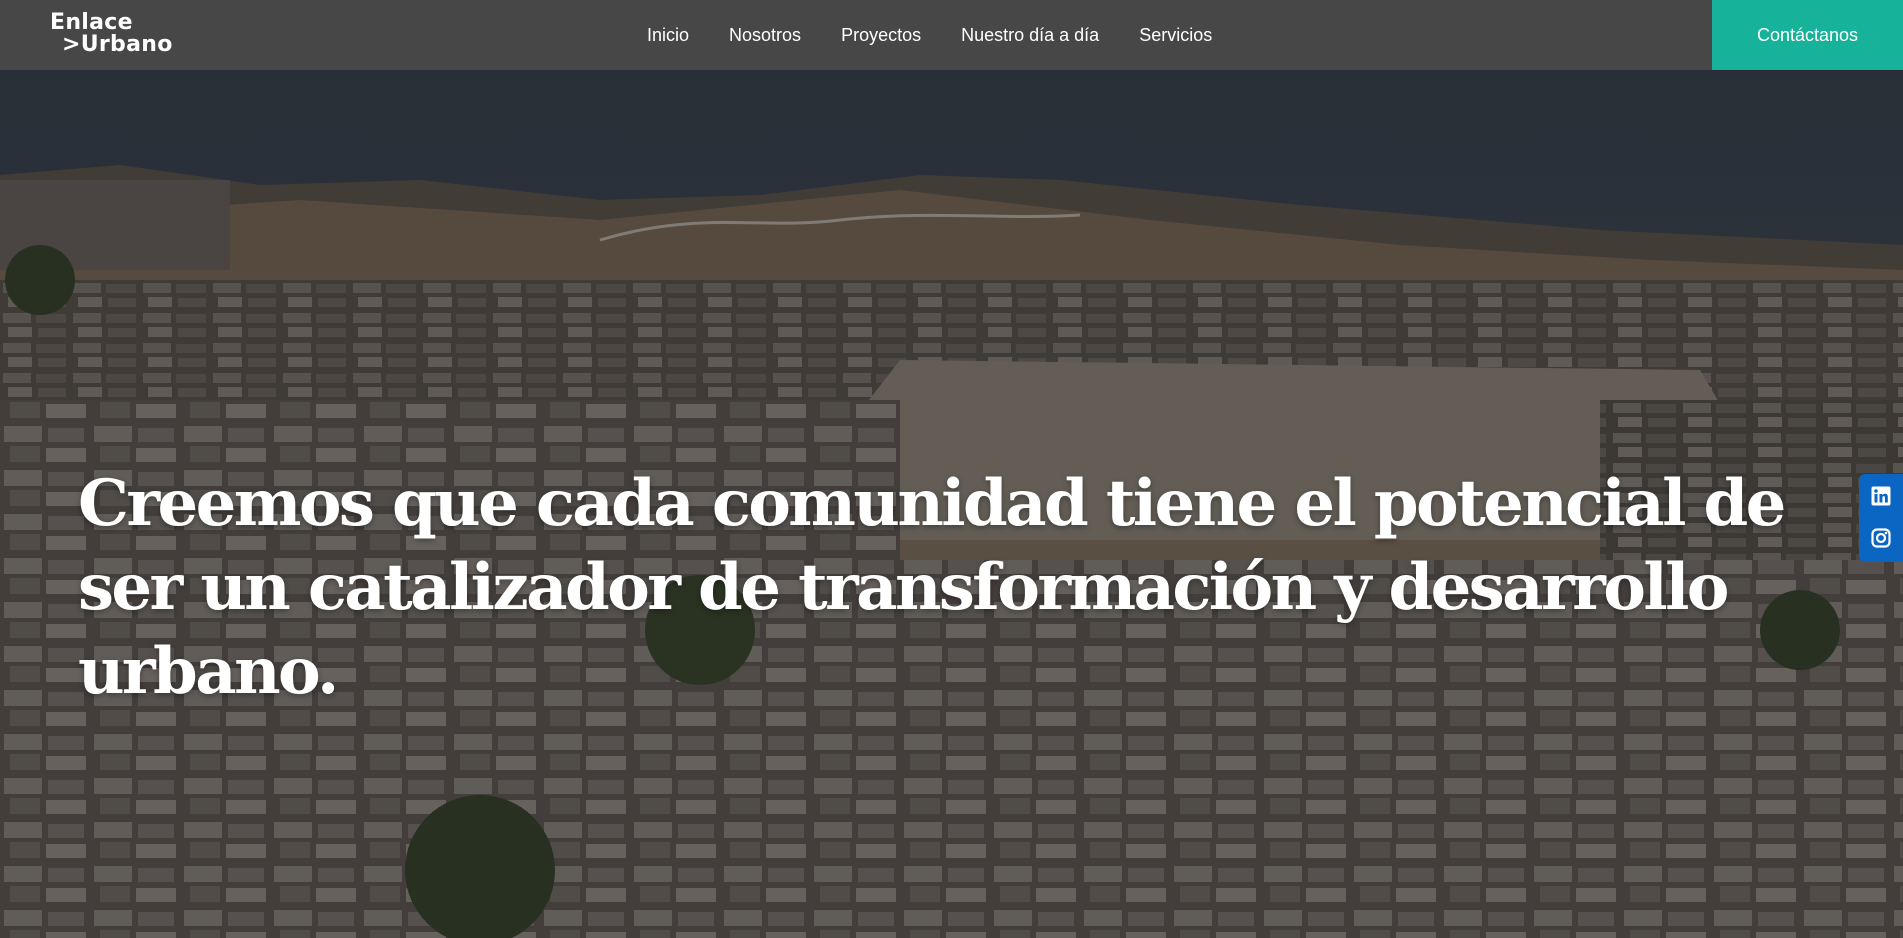 The image size is (1903, 938). Describe the element at coordinates (881, 35) in the screenshot. I see `nav-item-proyectos: Proyectos` at that location.